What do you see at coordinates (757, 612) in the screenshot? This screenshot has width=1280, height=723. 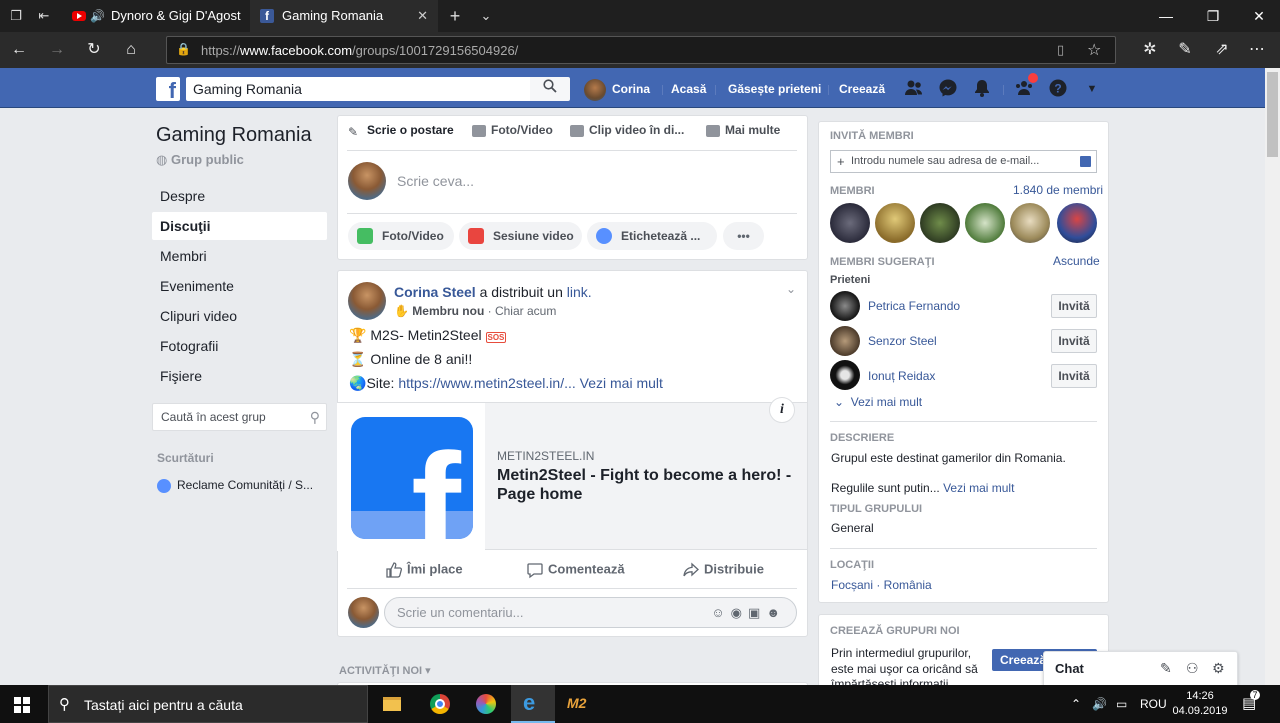 I see `gif-icon: ▣` at bounding box center [757, 612].